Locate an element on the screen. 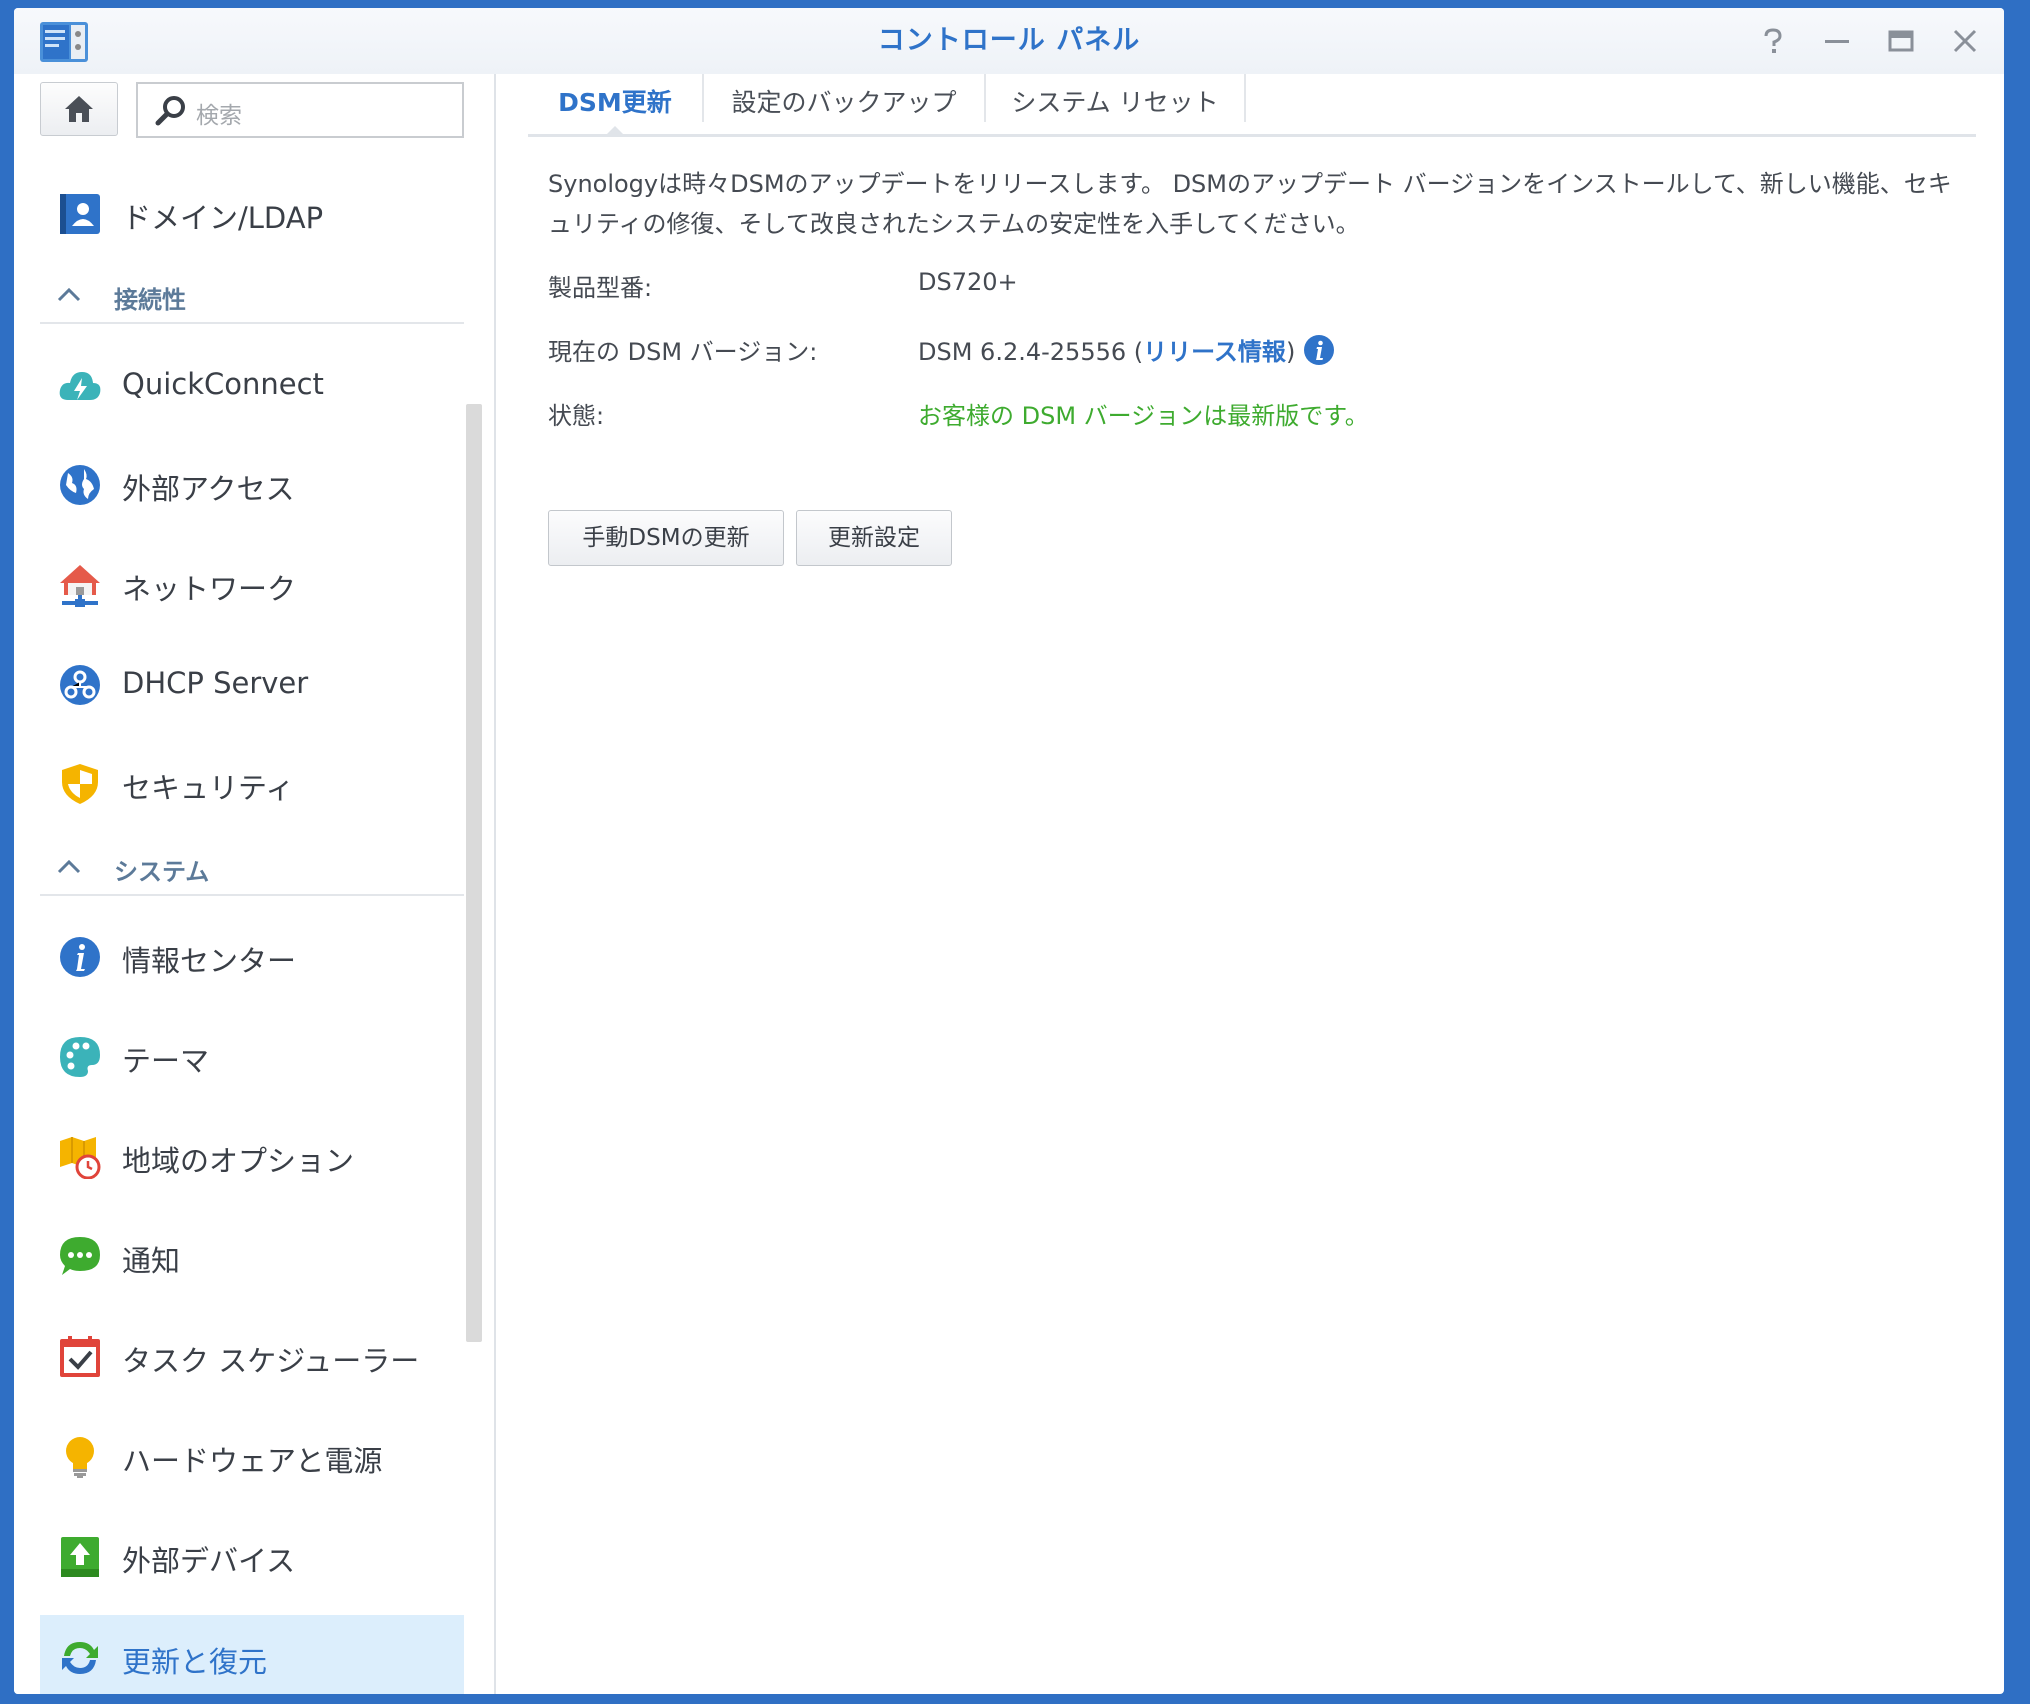 This screenshot has width=2030, height=1704. sidebar-item-security: セキュリティ is located at coordinates (252, 784).